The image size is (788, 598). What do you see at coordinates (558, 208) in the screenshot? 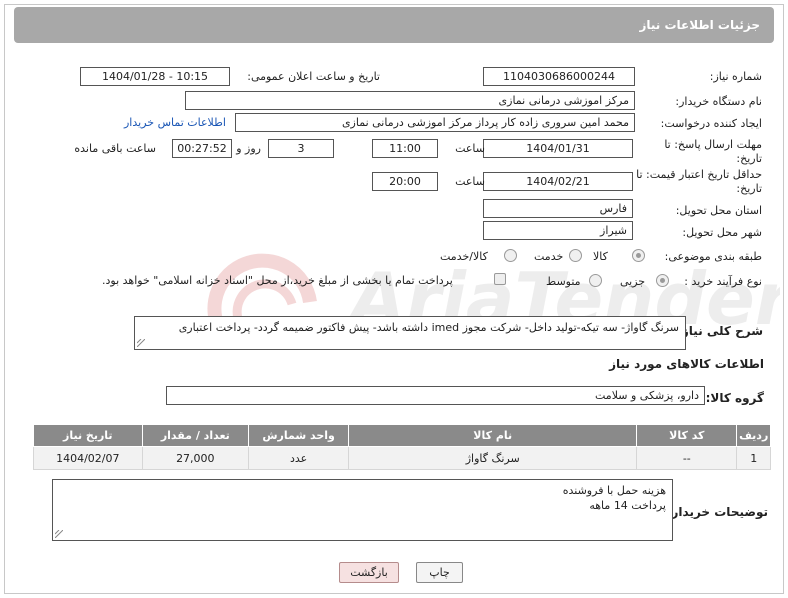
I see `province-field: فارس` at bounding box center [558, 208].